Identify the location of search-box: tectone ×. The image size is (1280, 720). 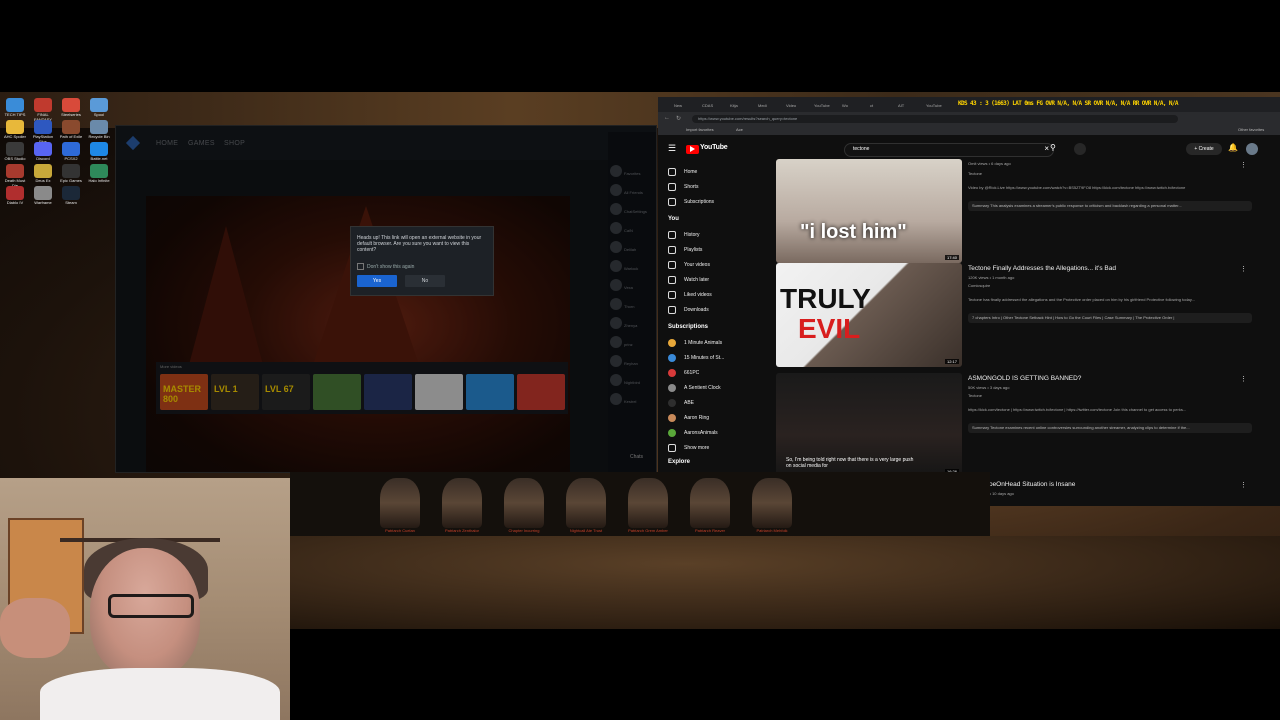
(949, 150).